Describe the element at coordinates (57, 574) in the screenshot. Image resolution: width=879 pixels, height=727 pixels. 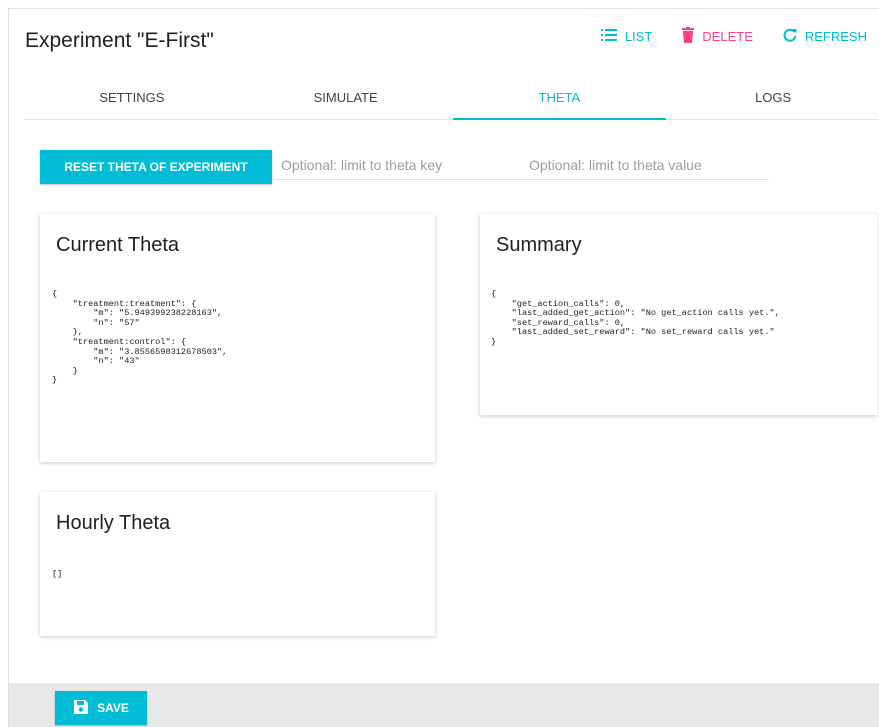
I see `hourly-theta-json: []` at that location.